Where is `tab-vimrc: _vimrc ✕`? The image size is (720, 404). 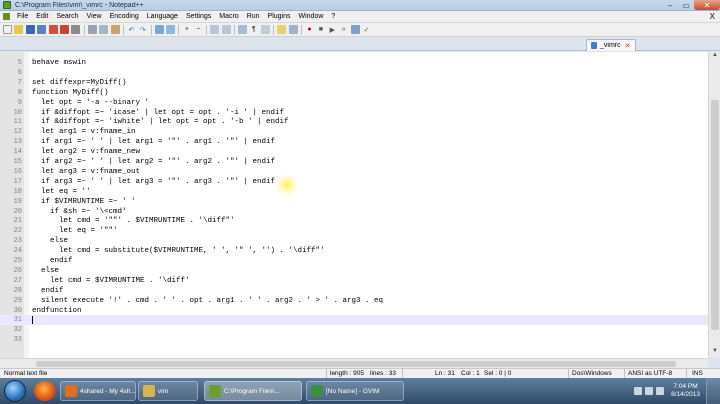 tab-vimrc: _vimrc ✕ is located at coordinates (611, 45).